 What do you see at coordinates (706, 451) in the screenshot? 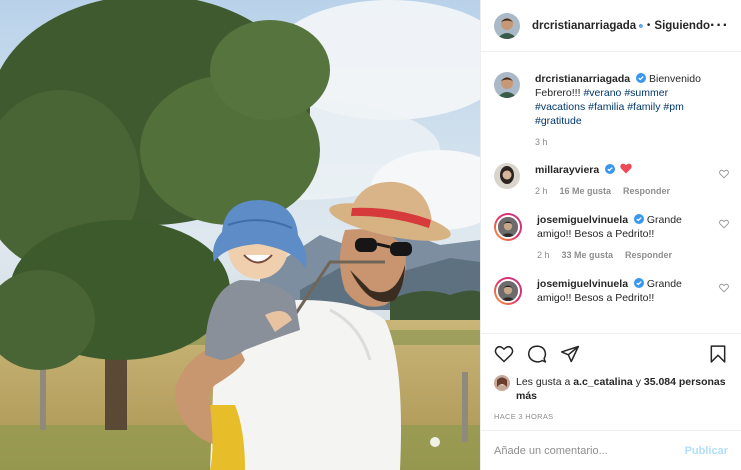
I see `publish-button: Publicar` at bounding box center [706, 451].